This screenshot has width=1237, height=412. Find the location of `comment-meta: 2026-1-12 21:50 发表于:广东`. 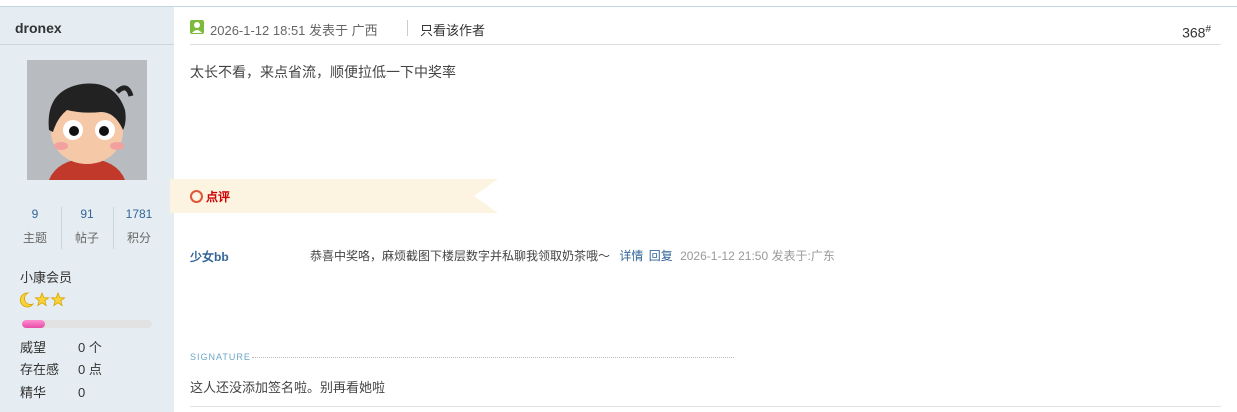

comment-meta: 2026-1-12 21:50 发表于:广东 is located at coordinates (757, 256).